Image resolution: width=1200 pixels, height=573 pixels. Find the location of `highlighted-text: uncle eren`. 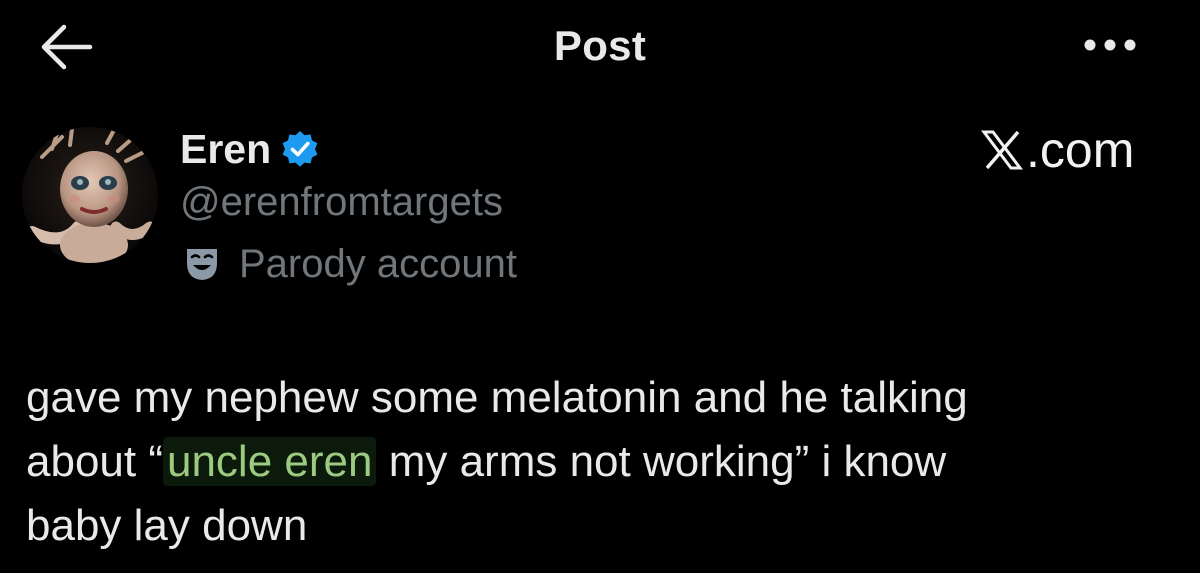

highlighted-text: uncle eren is located at coordinates (269, 461).